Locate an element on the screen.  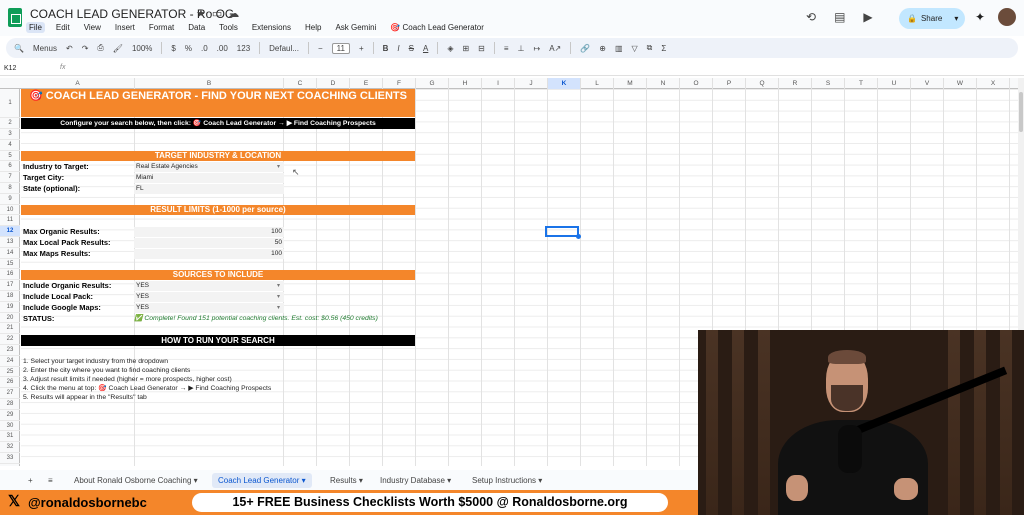
column-header-t: T is located at coordinates (861, 83).